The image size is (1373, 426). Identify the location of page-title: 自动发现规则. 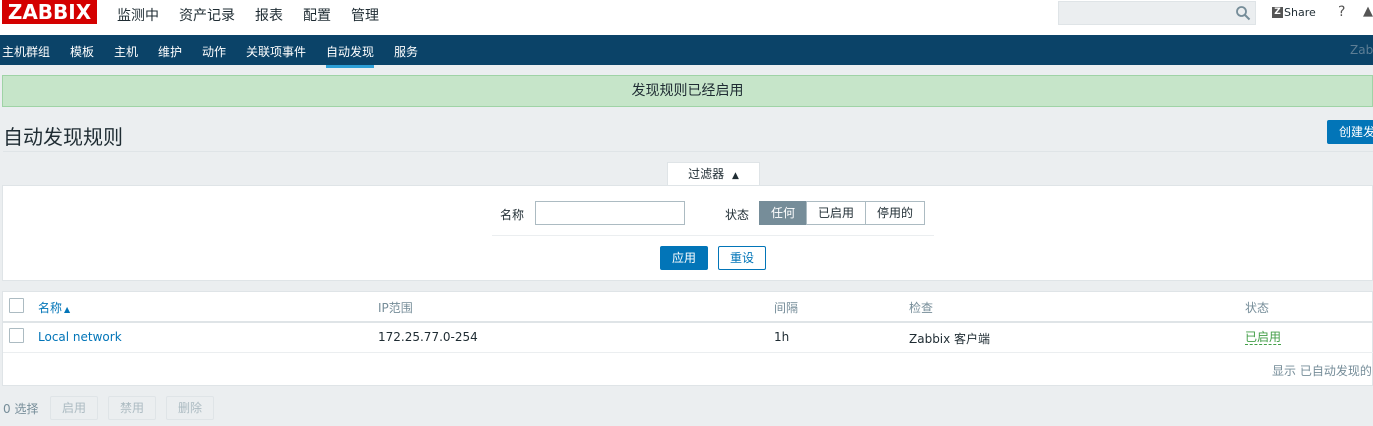
(63, 137).